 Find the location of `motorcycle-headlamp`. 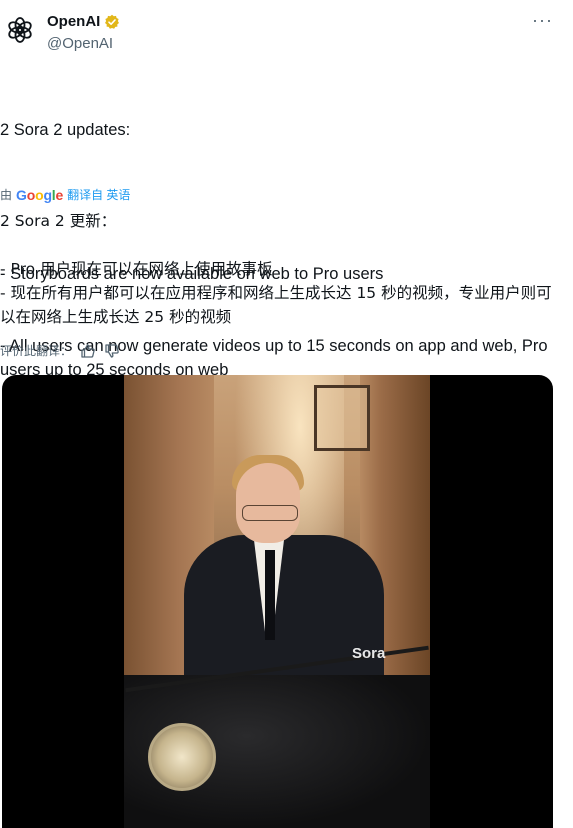

motorcycle-headlamp is located at coordinates (182, 757).